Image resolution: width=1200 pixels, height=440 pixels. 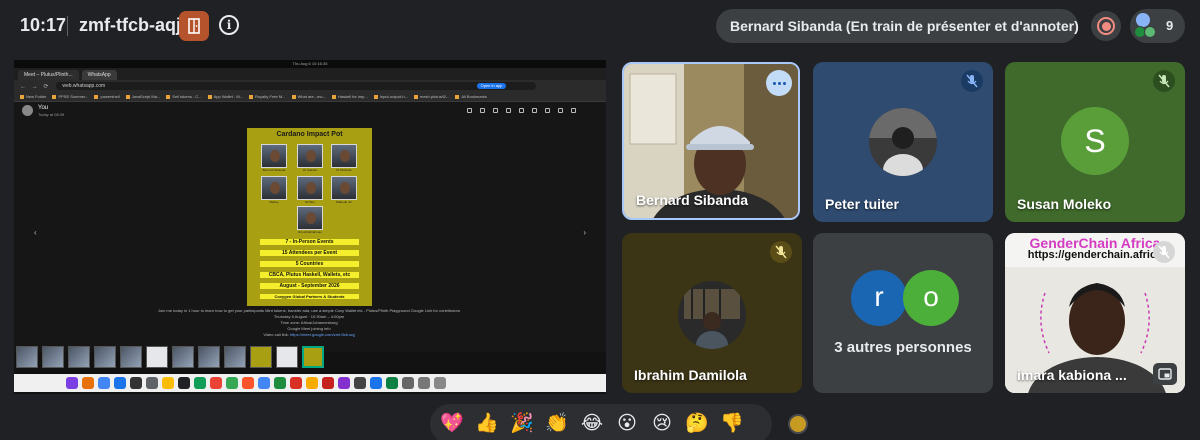 I want to click on speaker-caption: Olabode Jnr, so click(x=344, y=202).